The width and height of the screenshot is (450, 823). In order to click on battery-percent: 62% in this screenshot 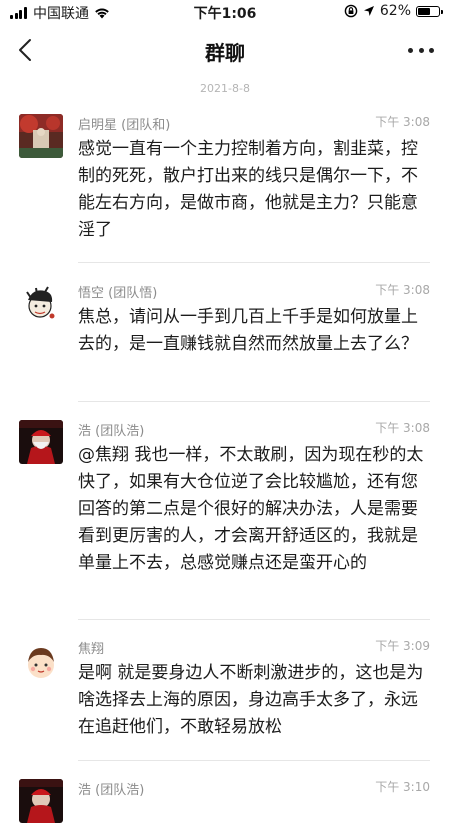, I will do `click(395, 11)`.